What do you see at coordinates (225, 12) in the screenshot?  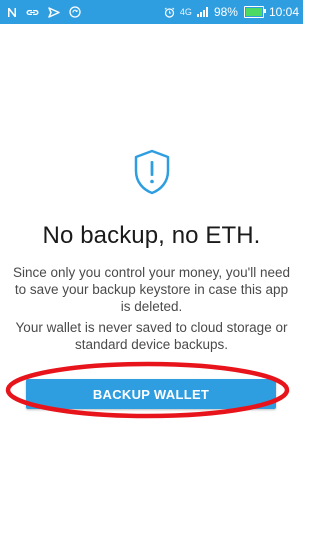 I see `battery-percent: 98%` at bounding box center [225, 12].